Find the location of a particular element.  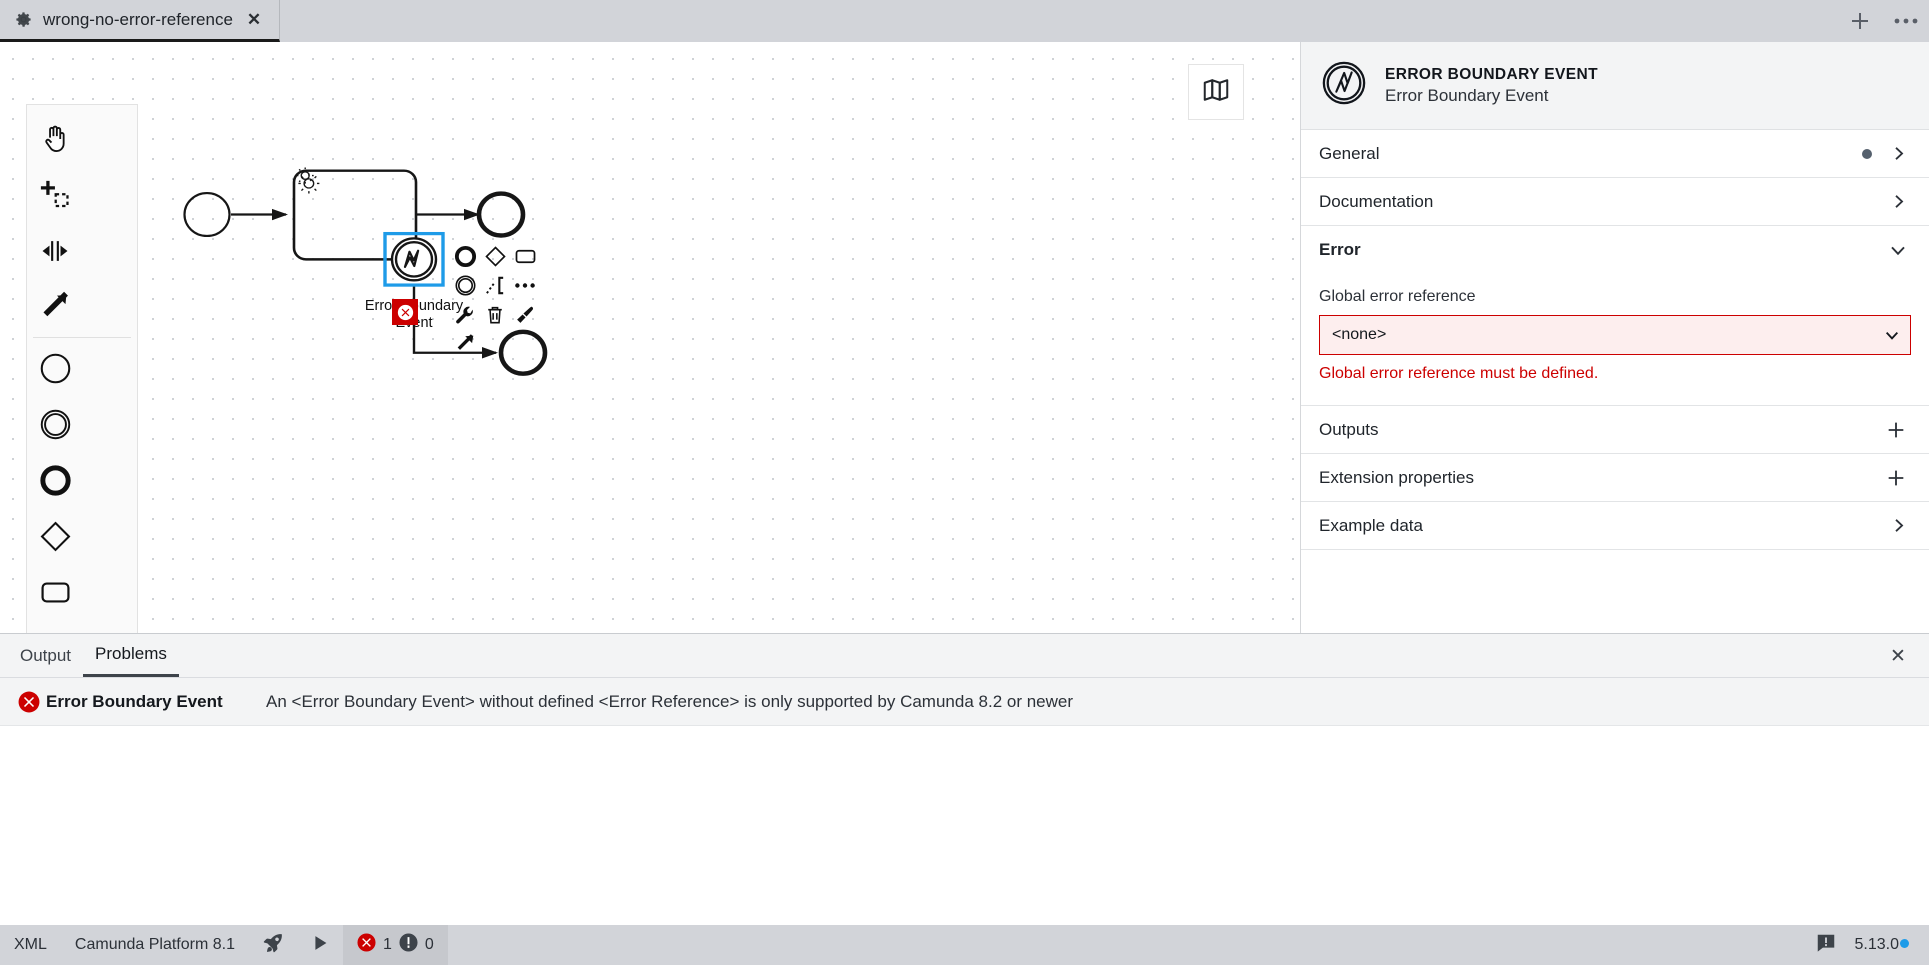

version-label: 5.13.0 is located at coordinates (1876, 944).